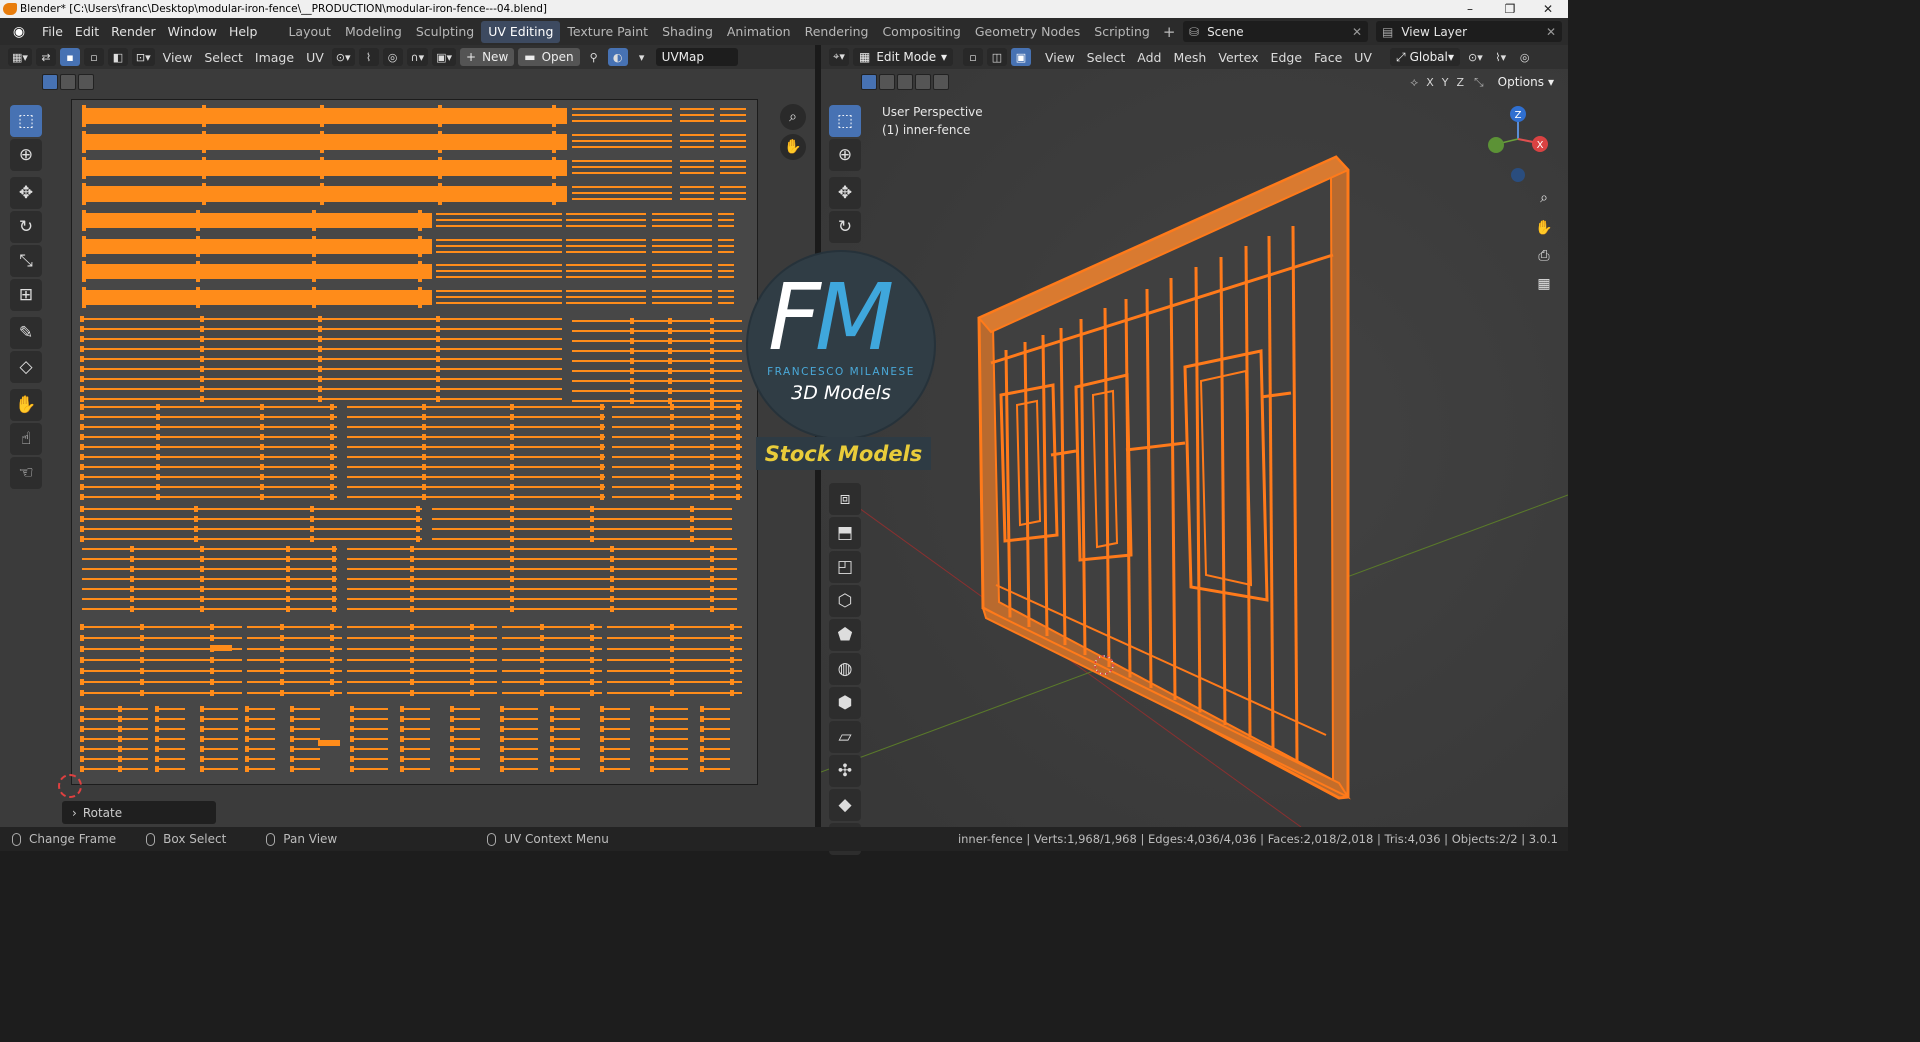  What do you see at coordinates (923, 82) in the screenshot?
I see `select-invert-icon` at bounding box center [923, 82].